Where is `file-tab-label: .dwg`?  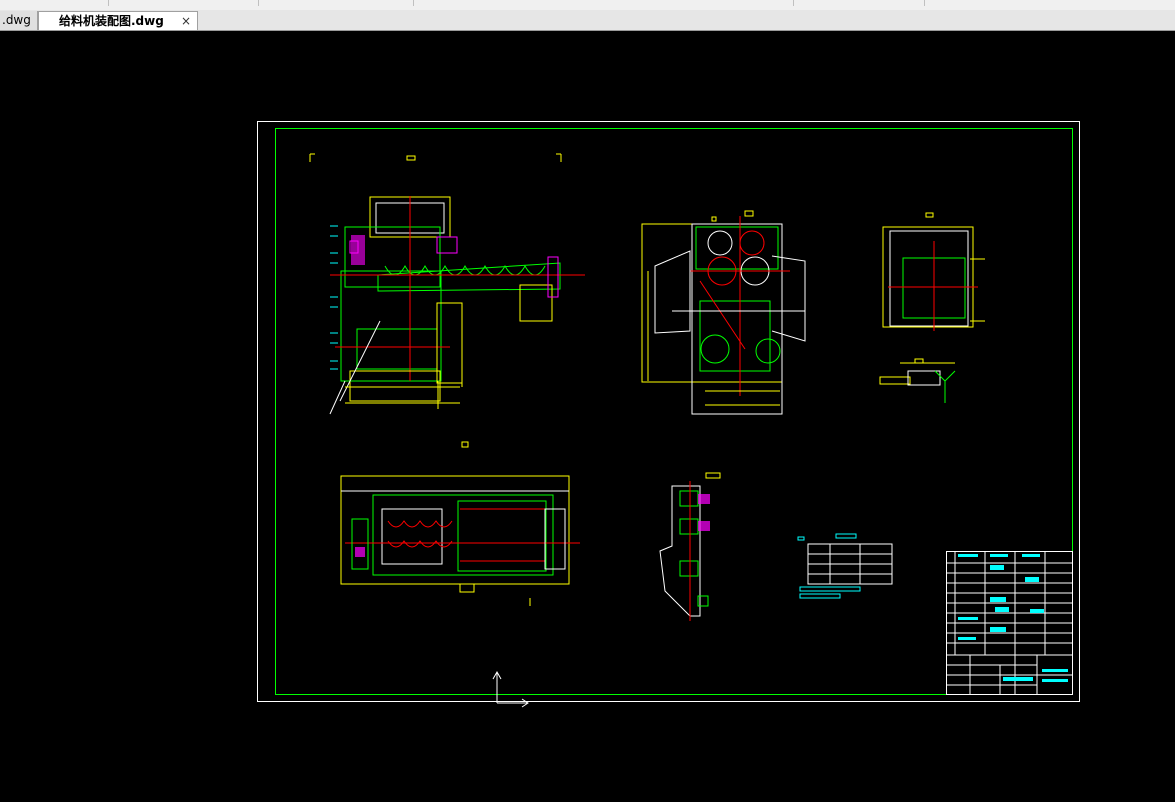
file-tab-label: .dwg is located at coordinates (16, 20).